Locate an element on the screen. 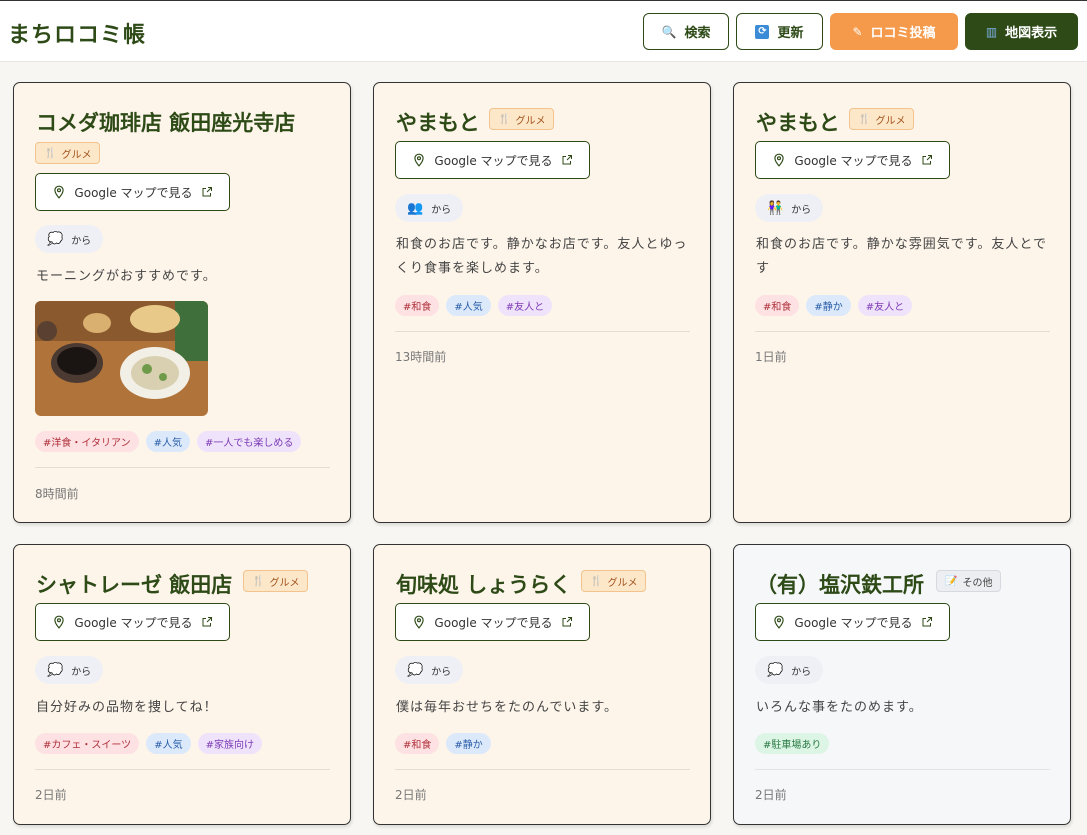 This screenshot has width=1087, height=835. header: まちロコミ帳 🔍 検索 ⟳ 更新 ✎ ロコミ投稿 ▥ 地図表示 is located at coordinates (543, 31).